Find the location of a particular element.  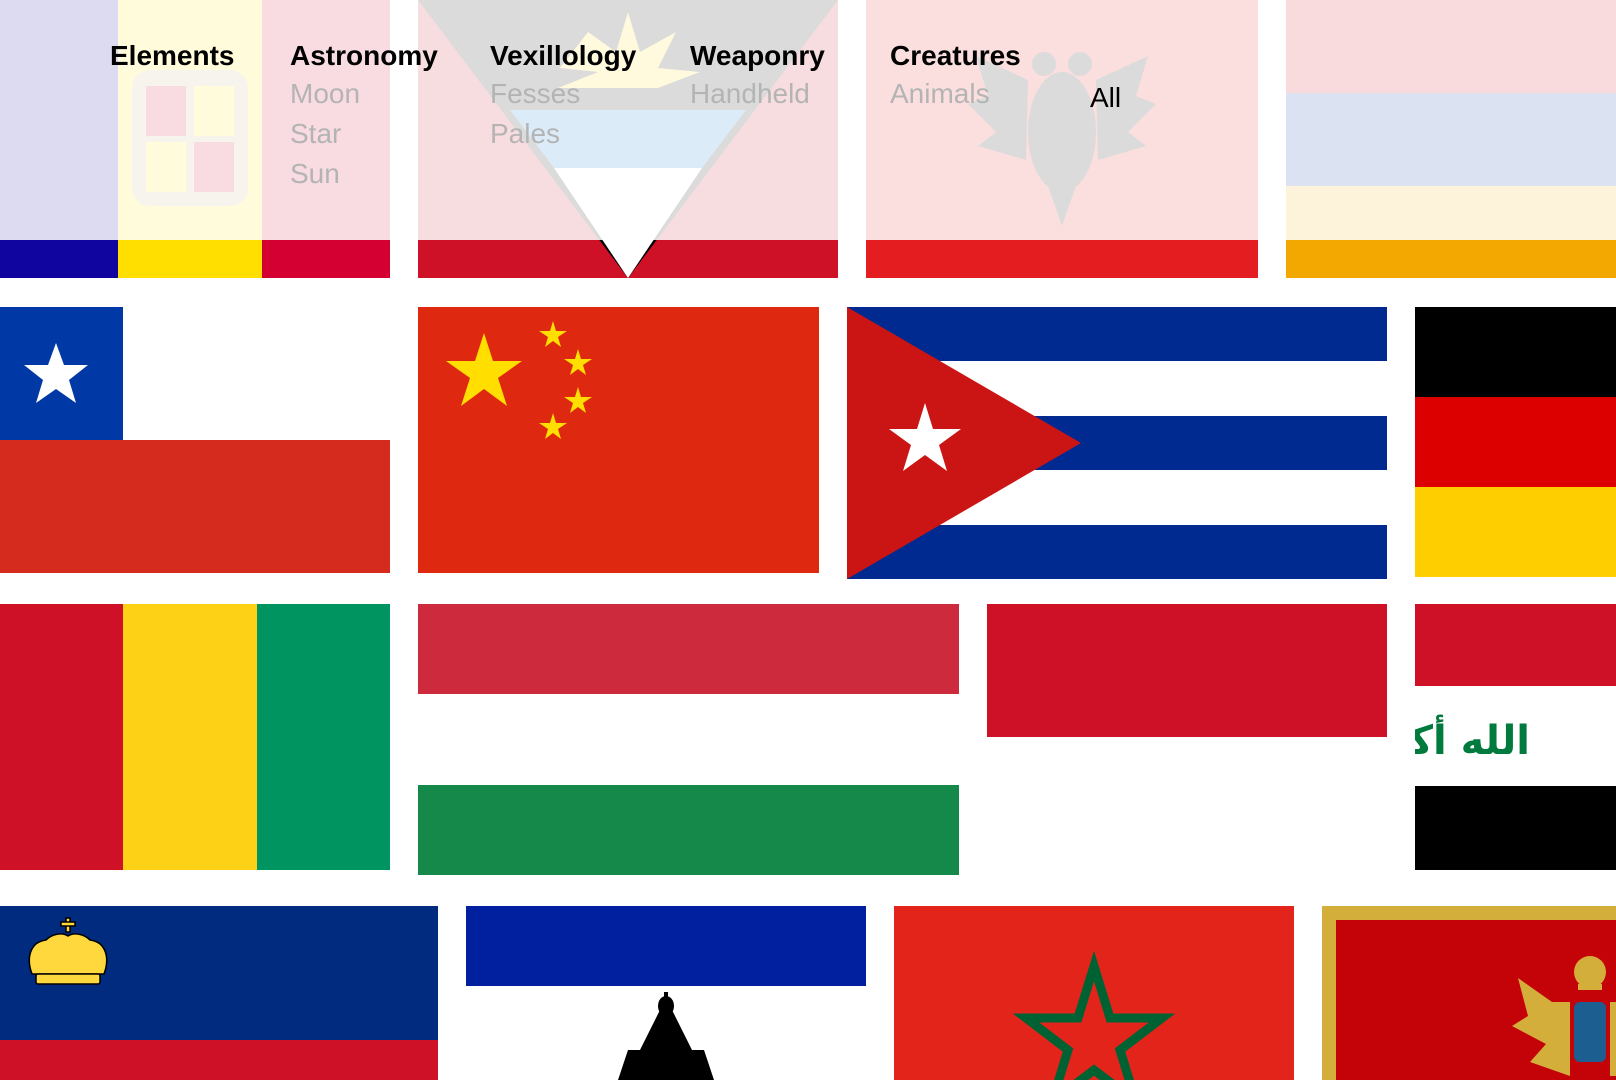

montenegro-flag-graphic is located at coordinates (1469, 993).